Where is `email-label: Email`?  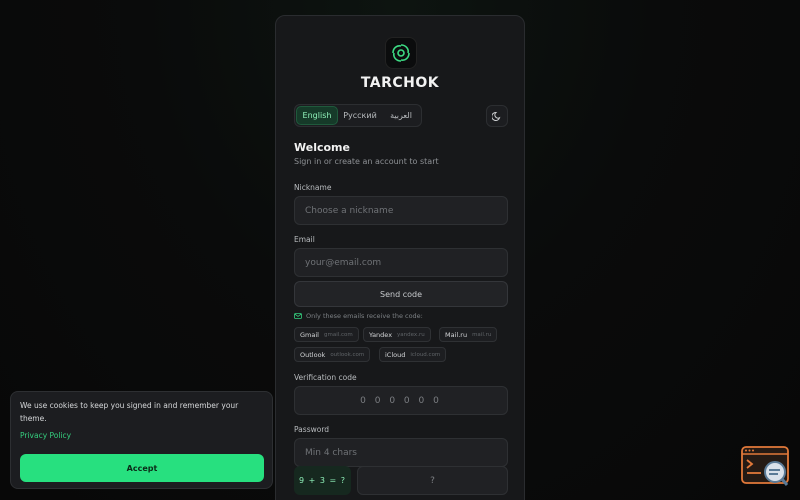 email-label: Email is located at coordinates (304, 239).